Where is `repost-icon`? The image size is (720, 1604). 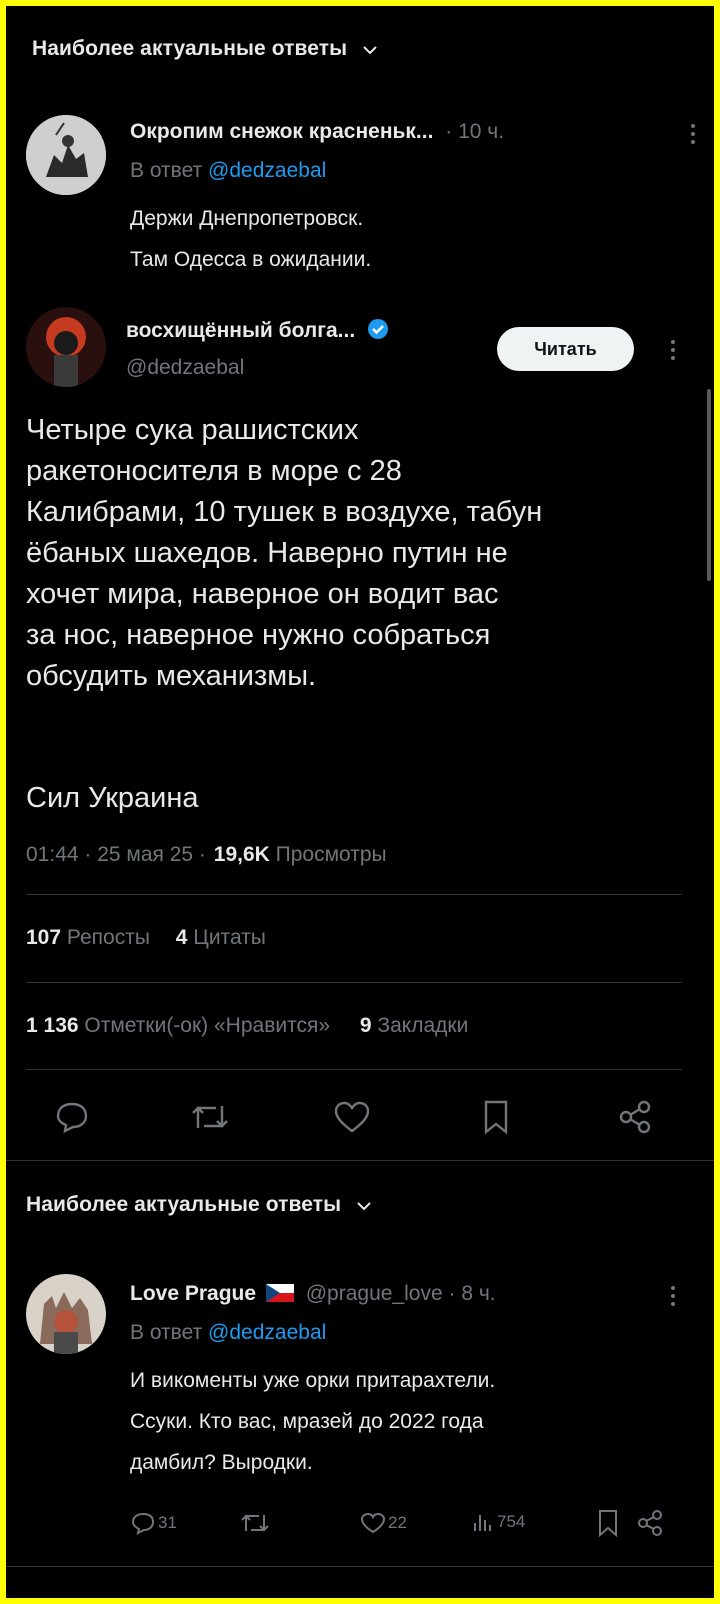 repost-icon is located at coordinates (210, 1117).